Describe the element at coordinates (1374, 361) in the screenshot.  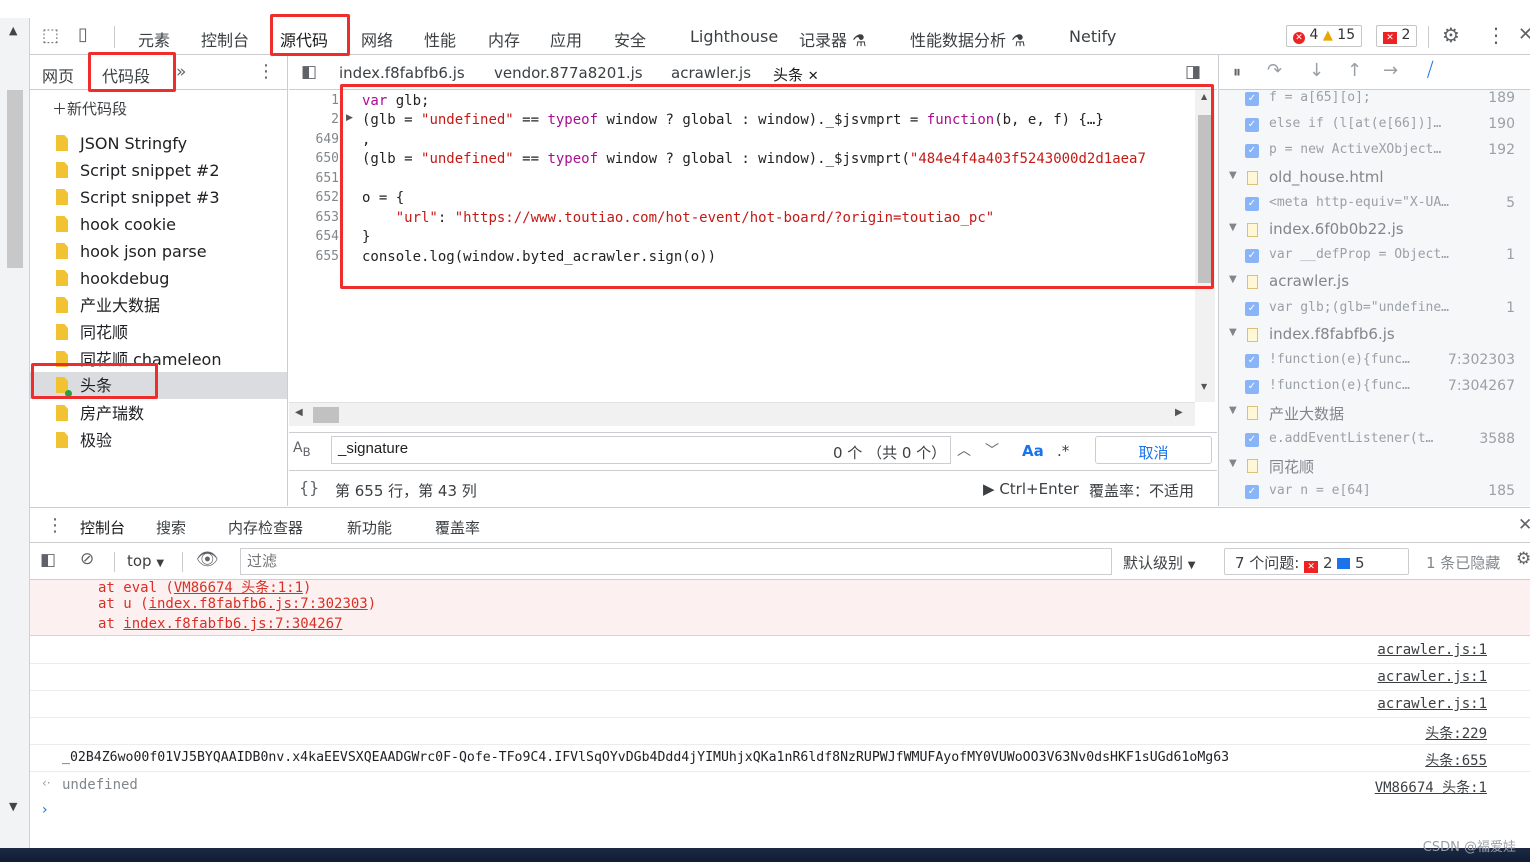
I see `breakpoint-item: ✓ !function(e){func… 7:302303` at that location.